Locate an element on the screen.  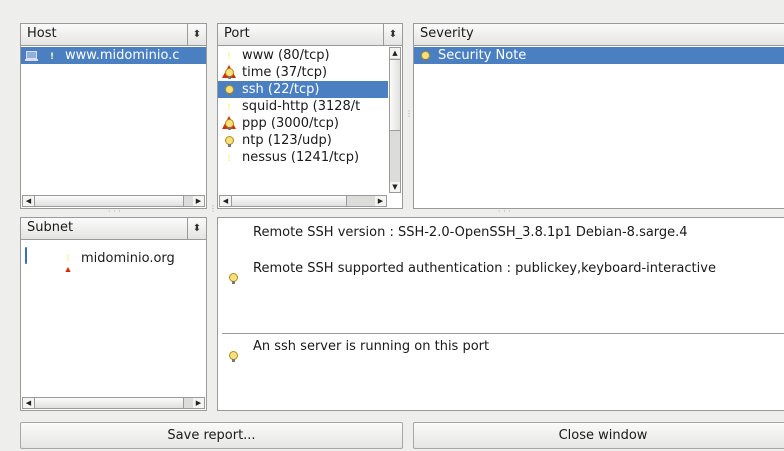
close-window-button: Close window is located at coordinates (598, 435).